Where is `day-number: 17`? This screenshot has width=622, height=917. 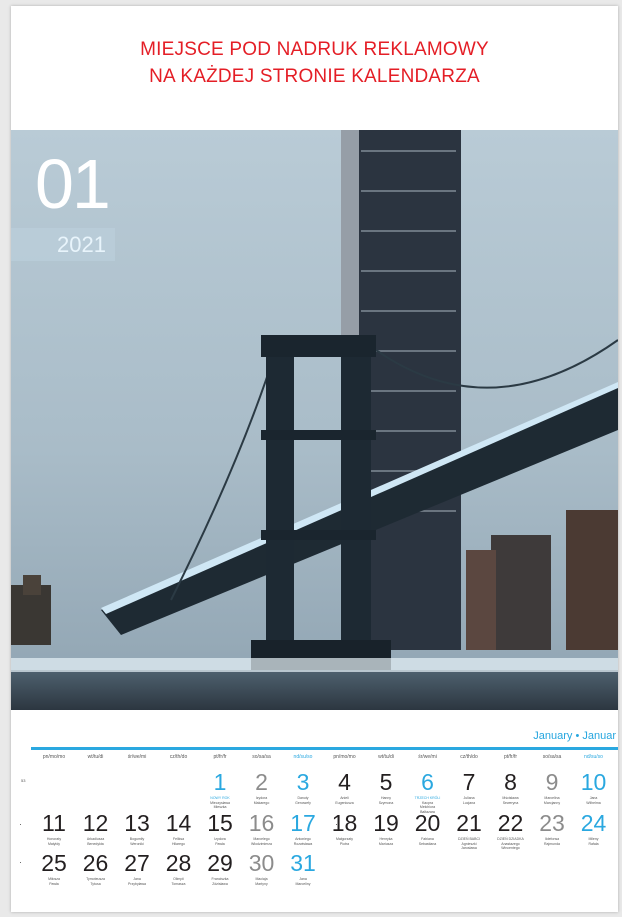
day-number: 17 is located at coordinates (303, 823).